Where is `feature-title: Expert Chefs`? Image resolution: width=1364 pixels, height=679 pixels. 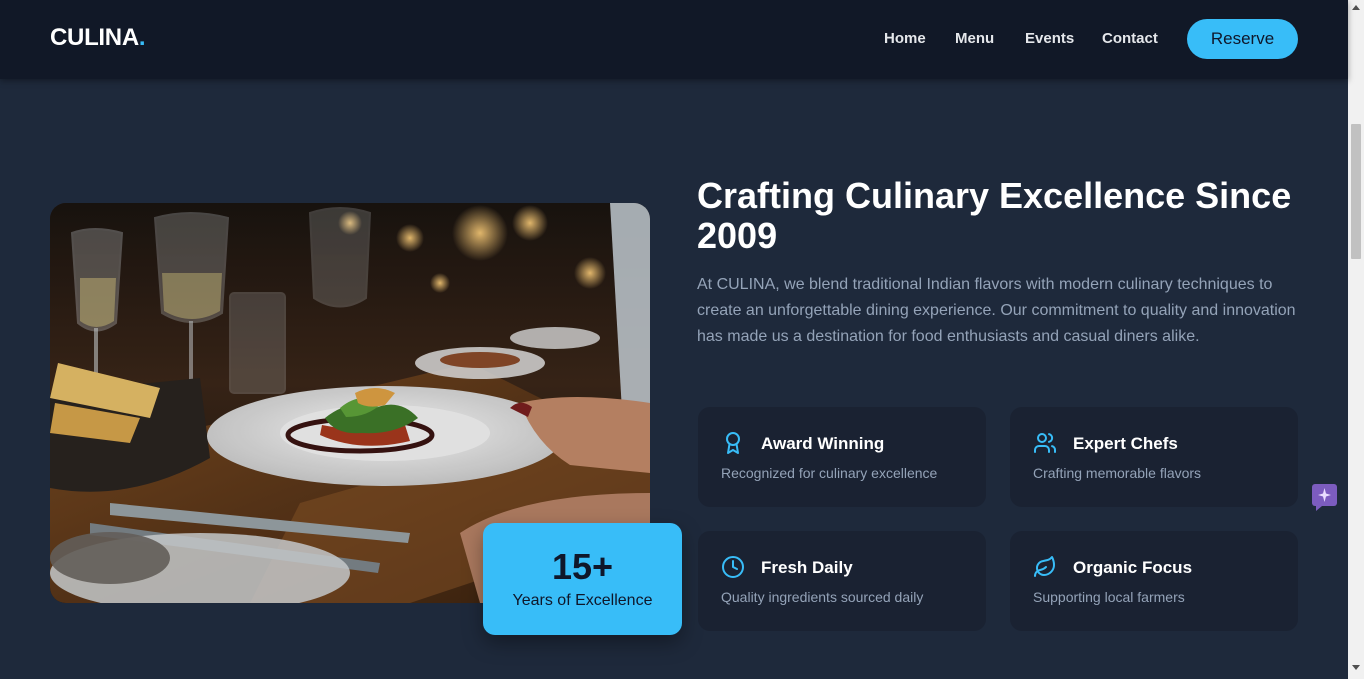 feature-title: Expert Chefs is located at coordinates (1125, 443).